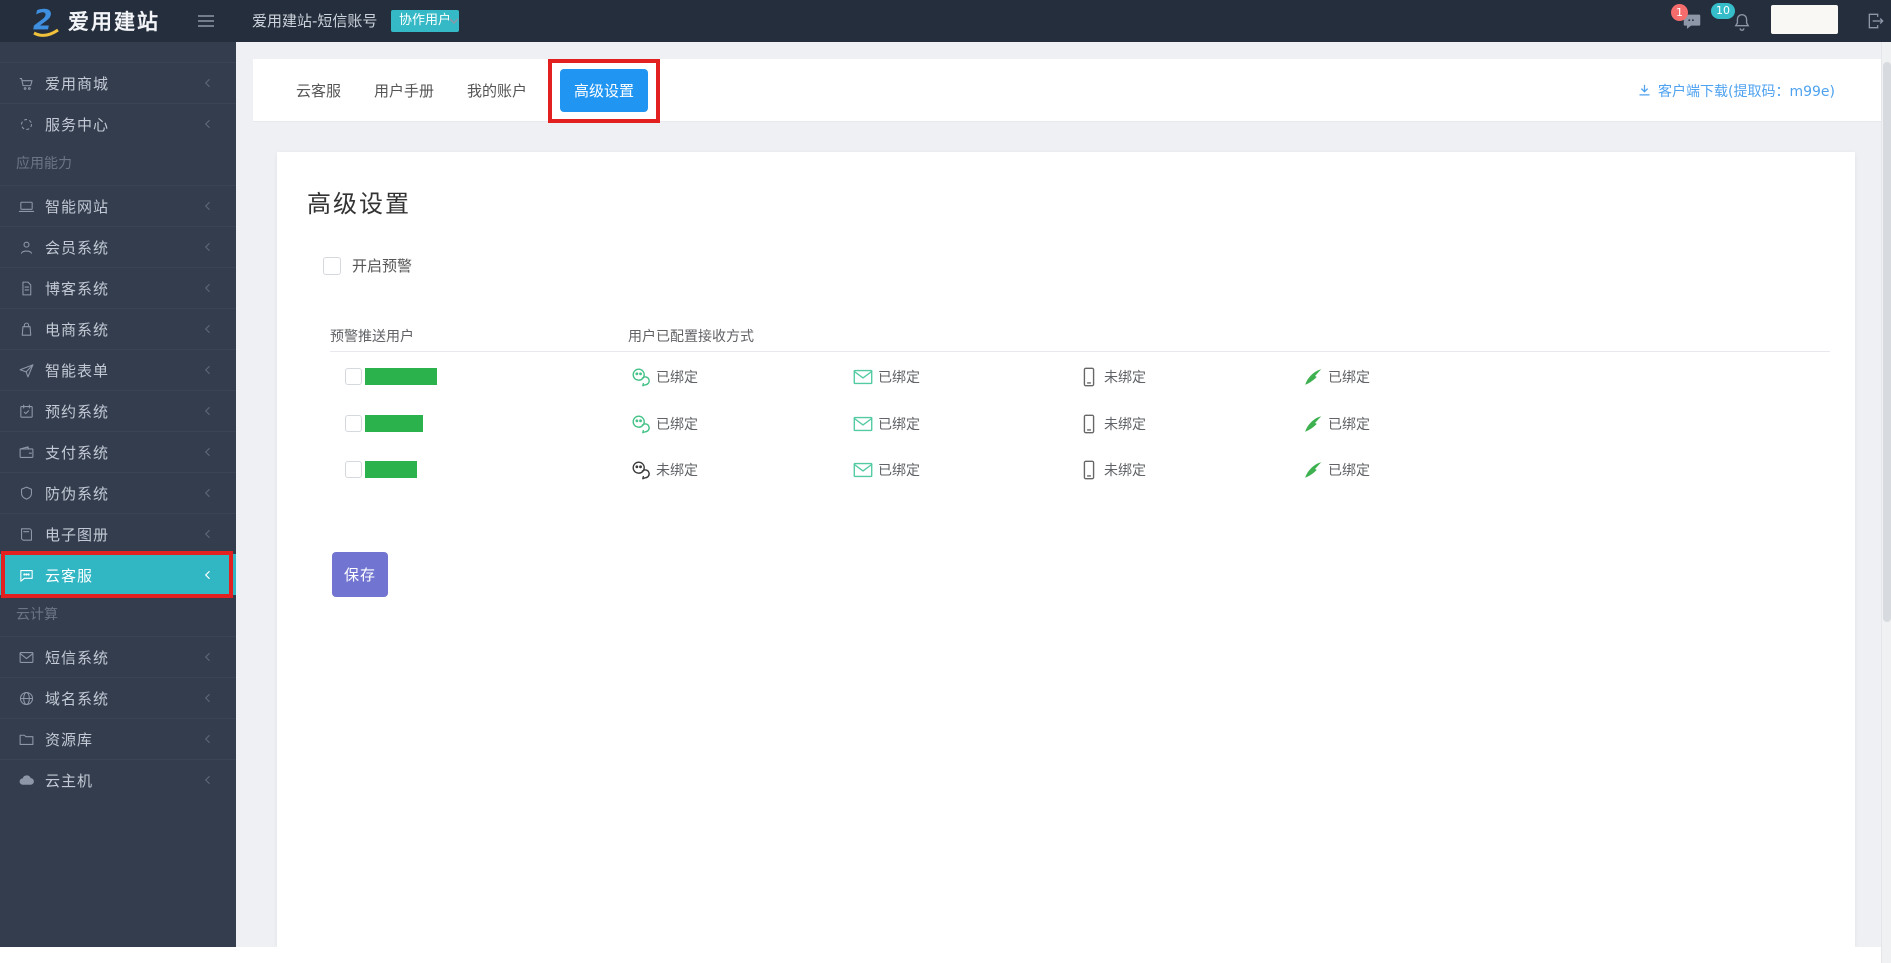  What do you see at coordinates (360, 574) in the screenshot?
I see `save-button: 保存` at bounding box center [360, 574].